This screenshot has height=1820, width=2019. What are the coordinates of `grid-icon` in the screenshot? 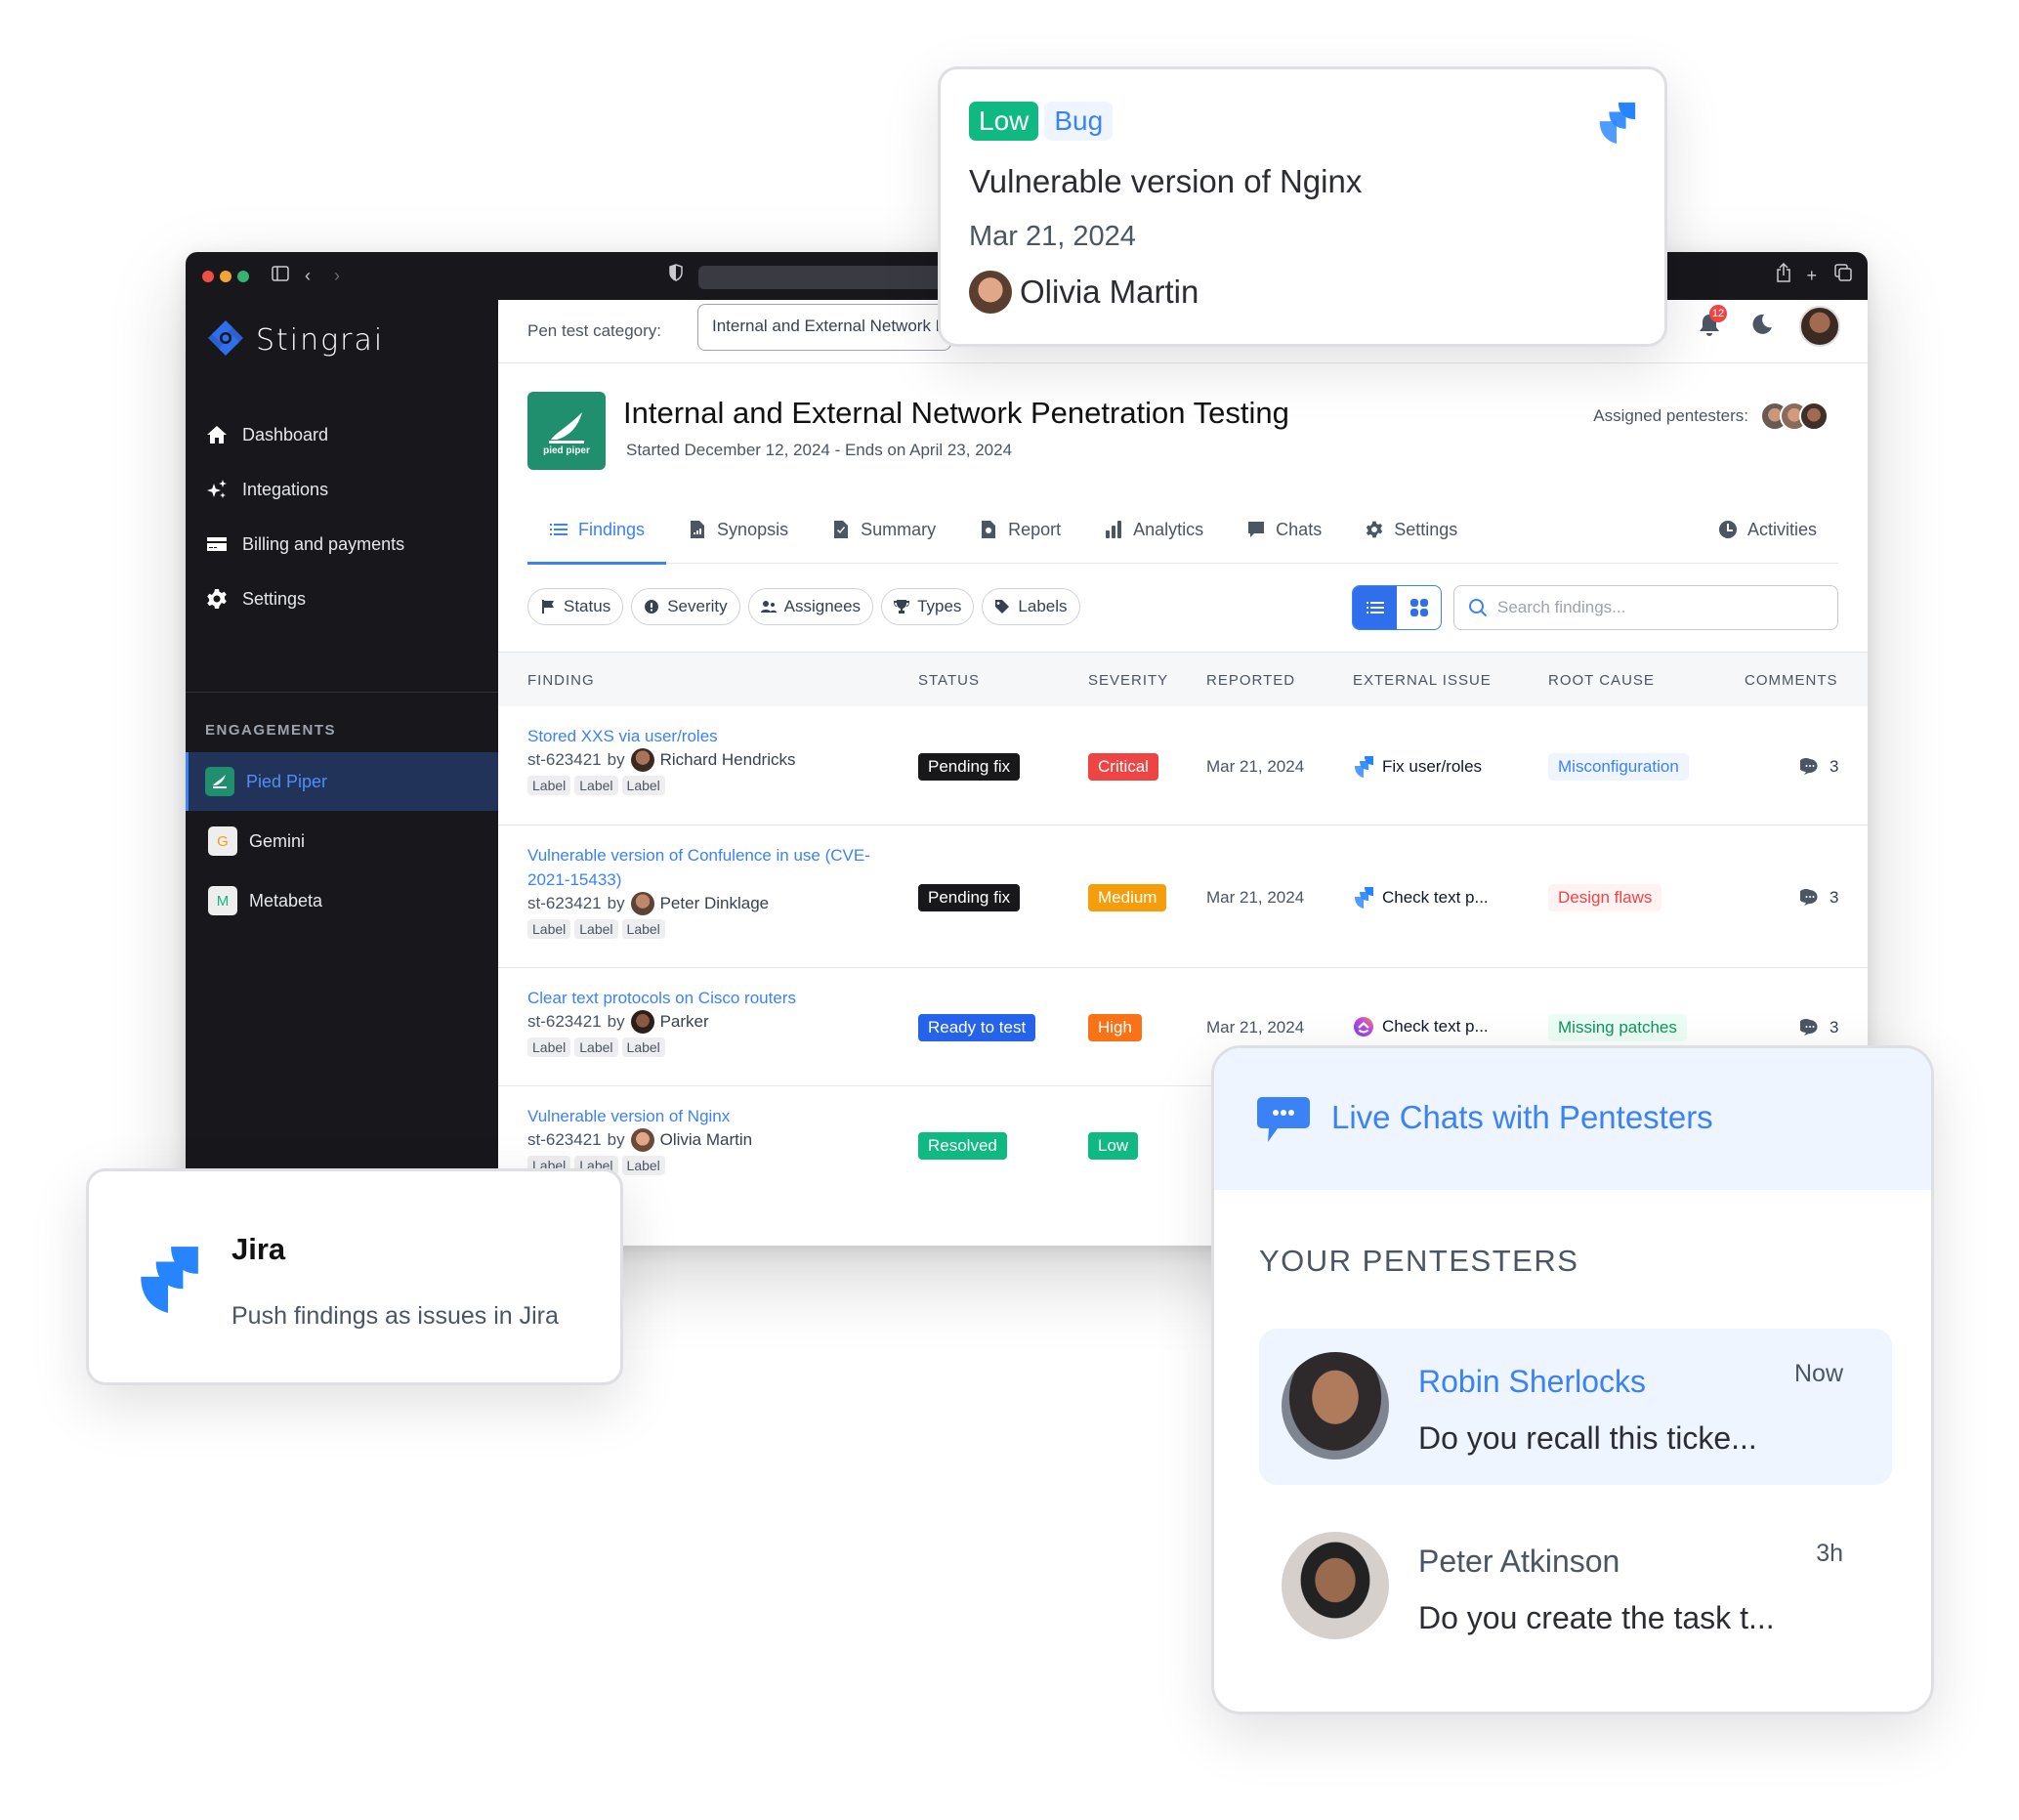 It's located at (1418, 607).